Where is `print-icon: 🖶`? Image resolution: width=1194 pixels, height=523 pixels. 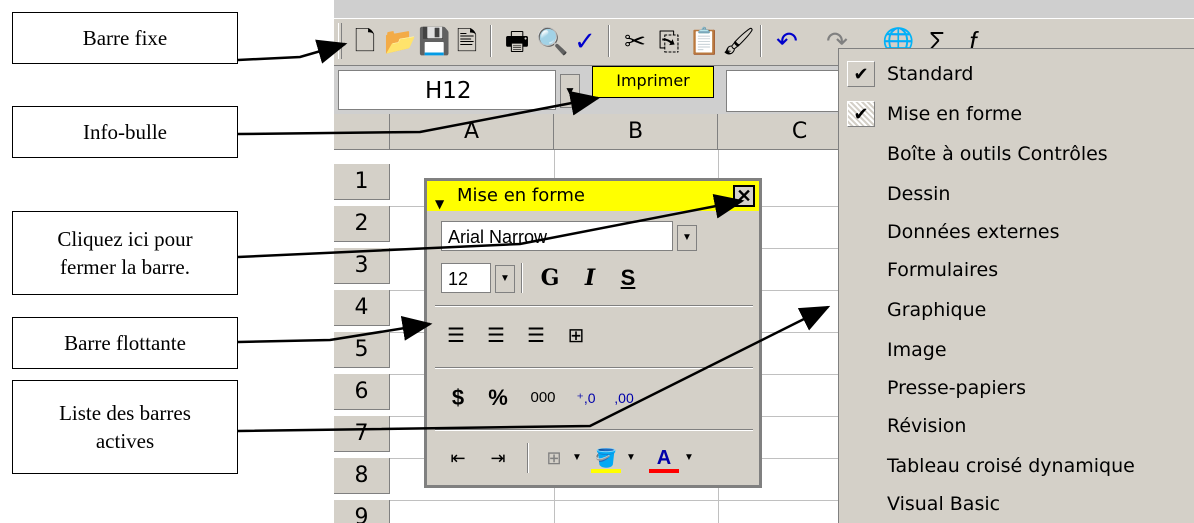 print-icon: 🖶 is located at coordinates (517, 41).